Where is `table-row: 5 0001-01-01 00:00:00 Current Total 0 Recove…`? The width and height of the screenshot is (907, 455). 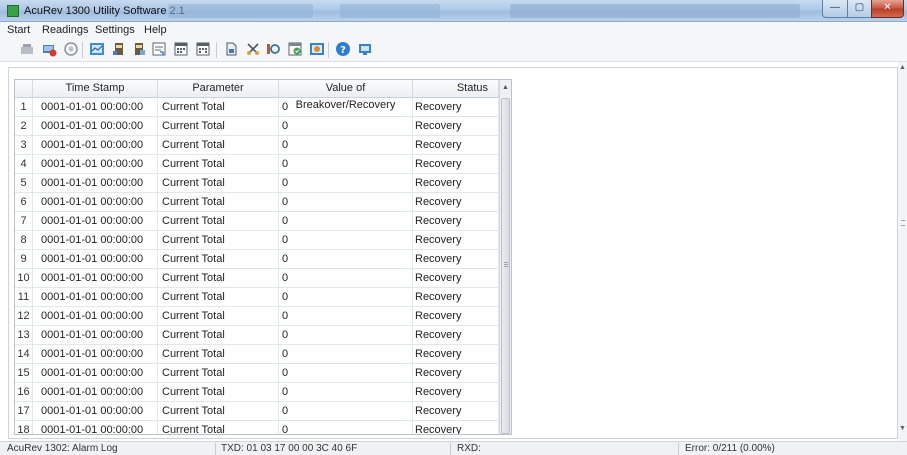 table-row: 5 0001-01-01 00:00:00 Current Total 0 Recove… is located at coordinates (257, 183).